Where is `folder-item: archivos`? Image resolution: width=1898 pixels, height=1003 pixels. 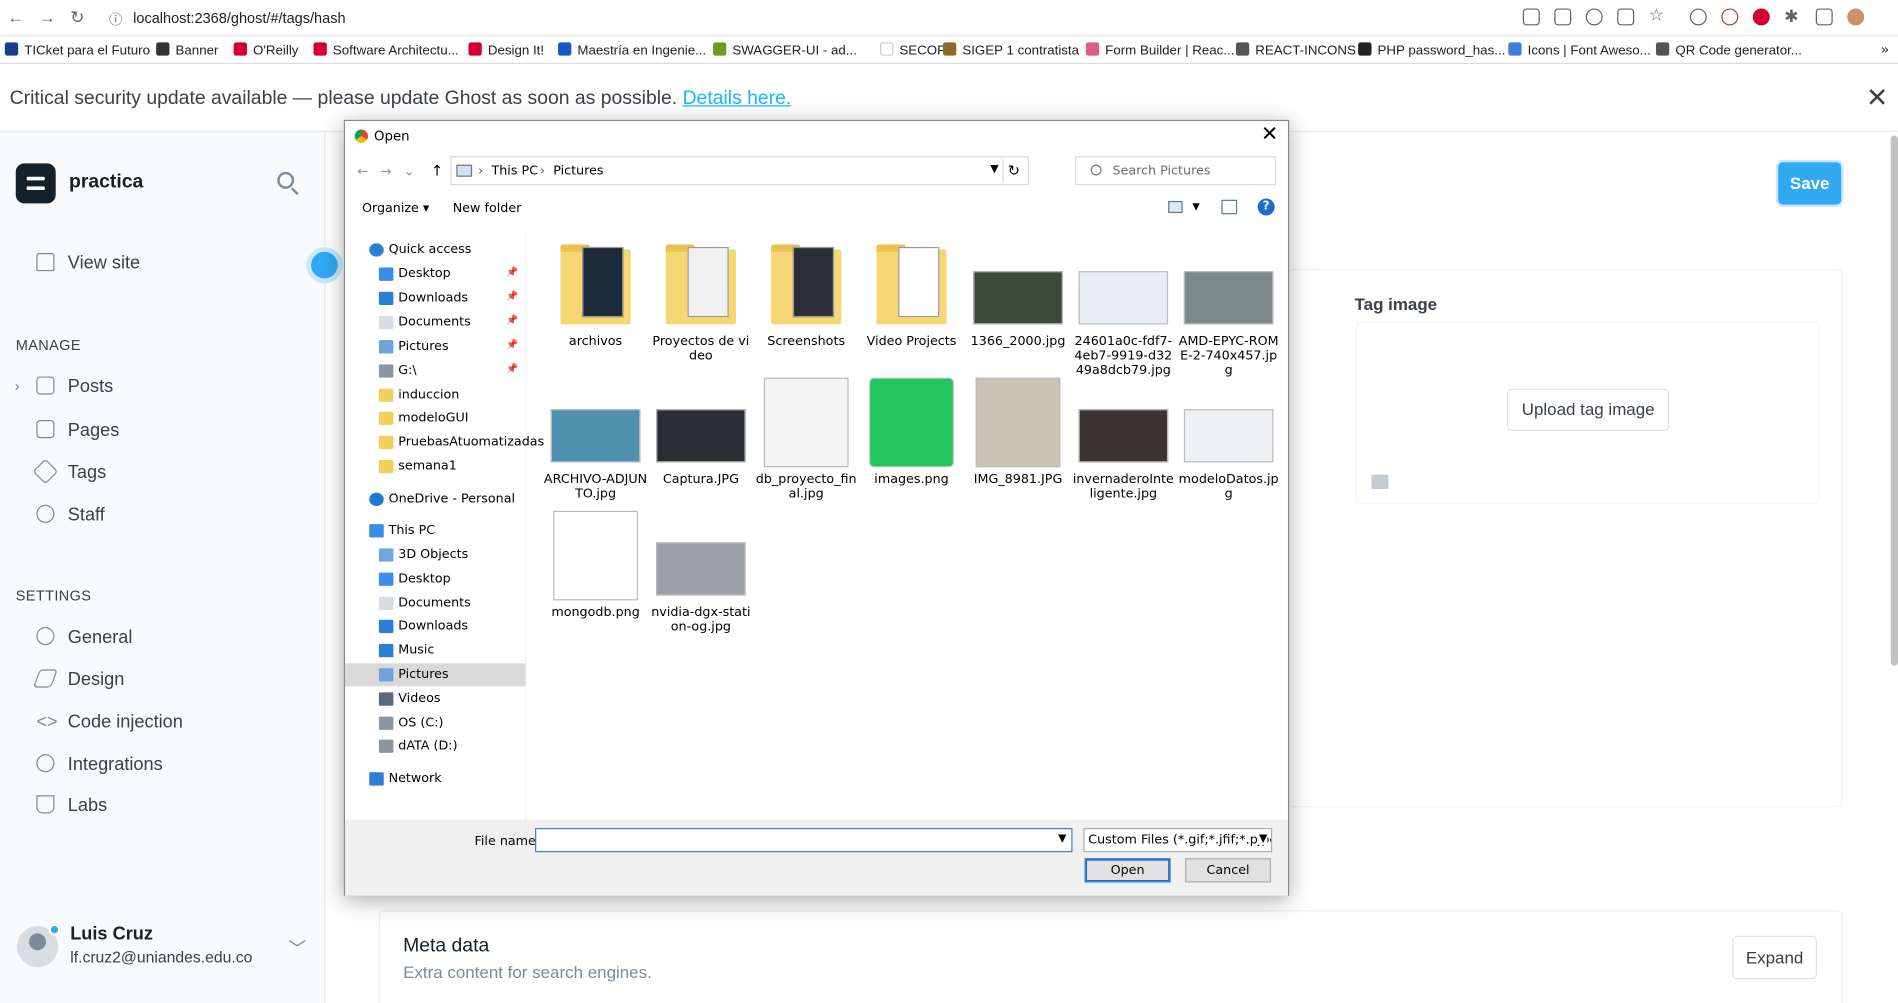 folder-item: archivos is located at coordinates (596, 294).